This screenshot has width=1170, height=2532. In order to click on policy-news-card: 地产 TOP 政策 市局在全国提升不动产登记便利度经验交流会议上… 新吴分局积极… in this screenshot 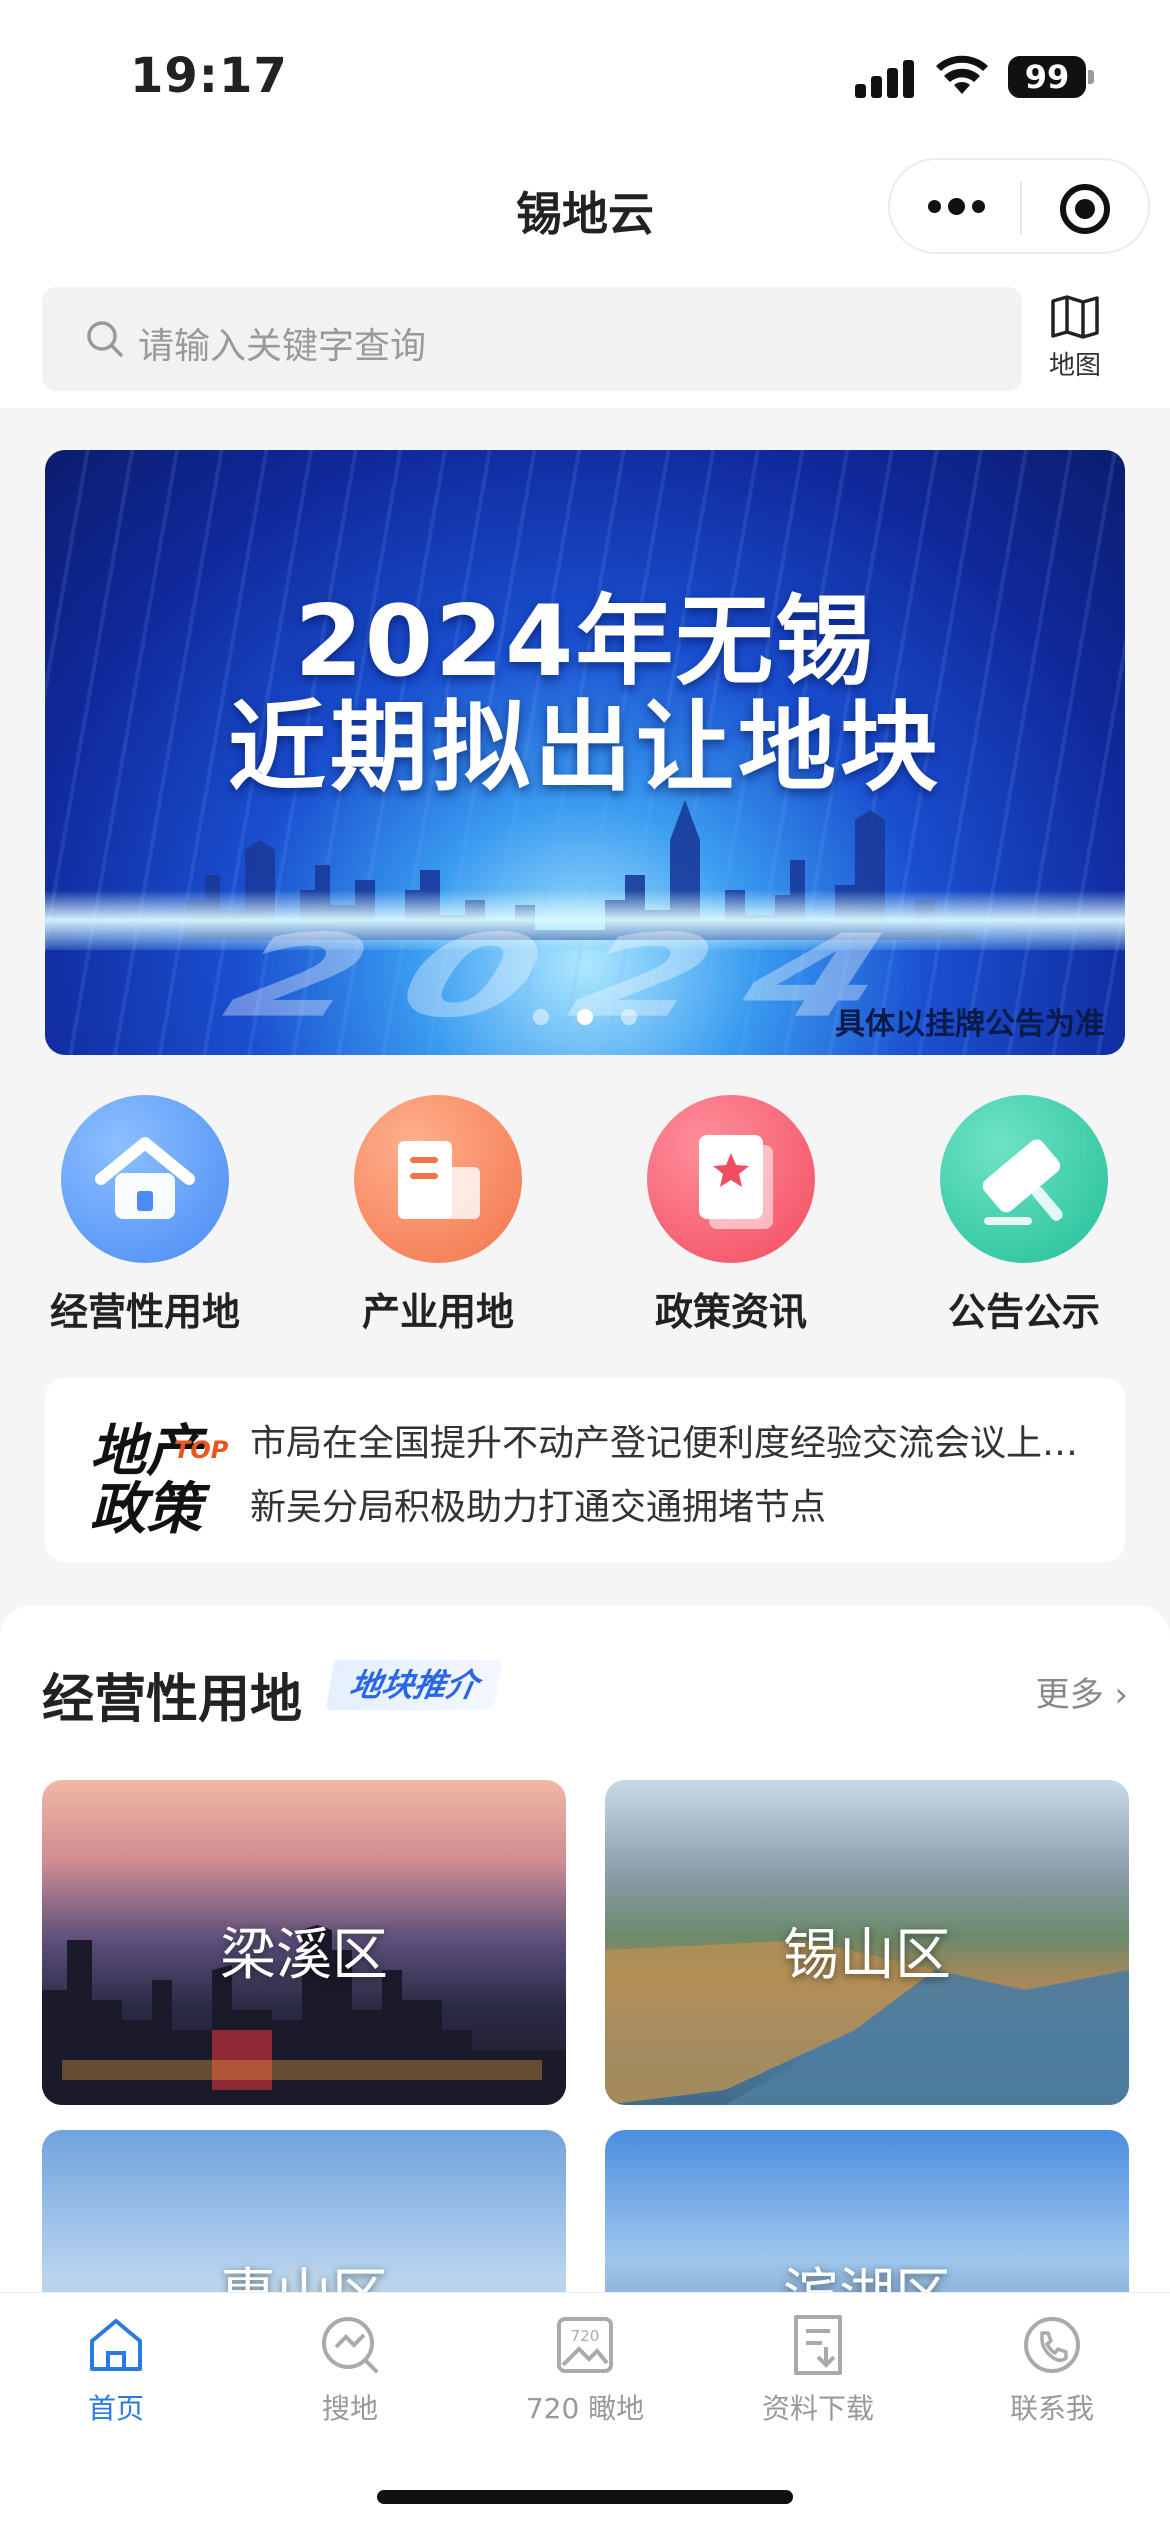, I will do `click(585, 1470)`.